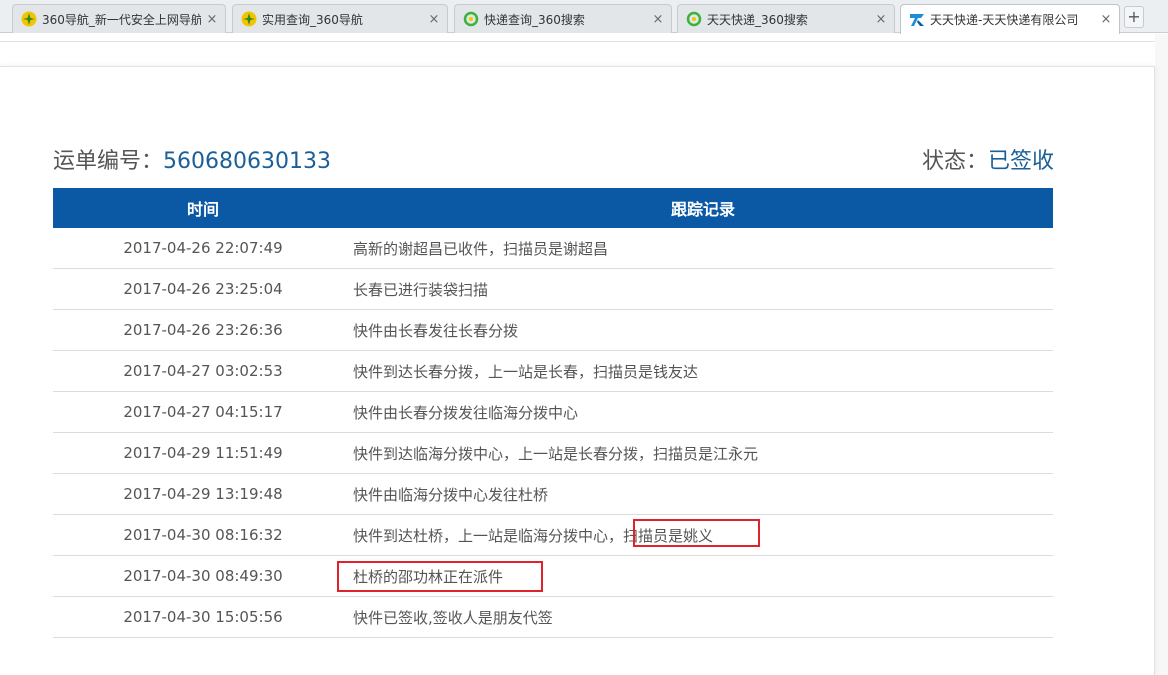 This screenshot has height=675, width=1168. What do you see at coordinates (1134, 17) in the screenshot?
I see `new-tab-button: +` at bounding box center [1134, 17].